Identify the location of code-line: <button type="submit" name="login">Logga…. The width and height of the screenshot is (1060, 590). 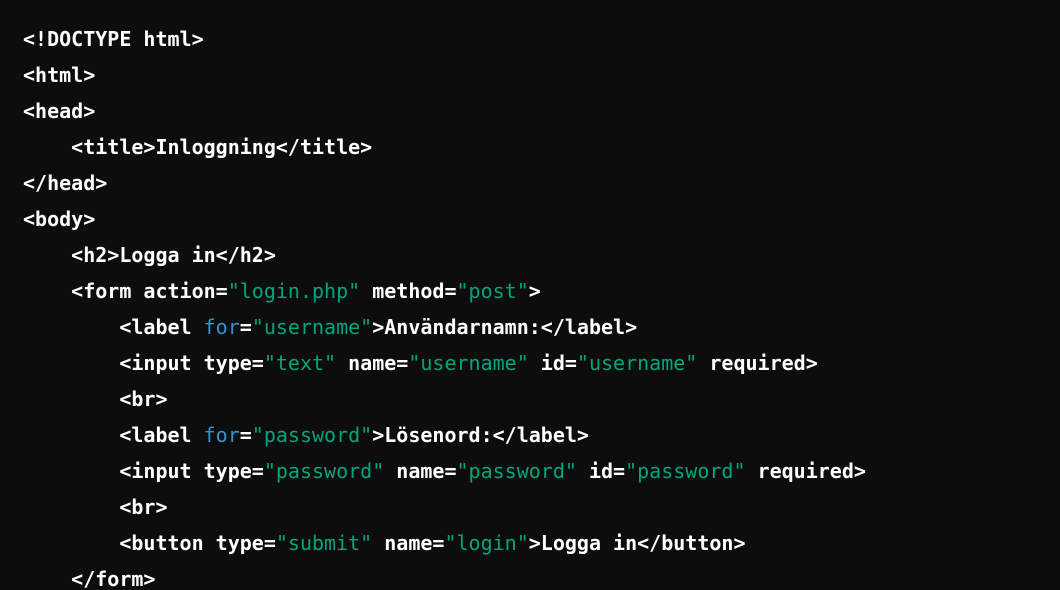
(541, 550).